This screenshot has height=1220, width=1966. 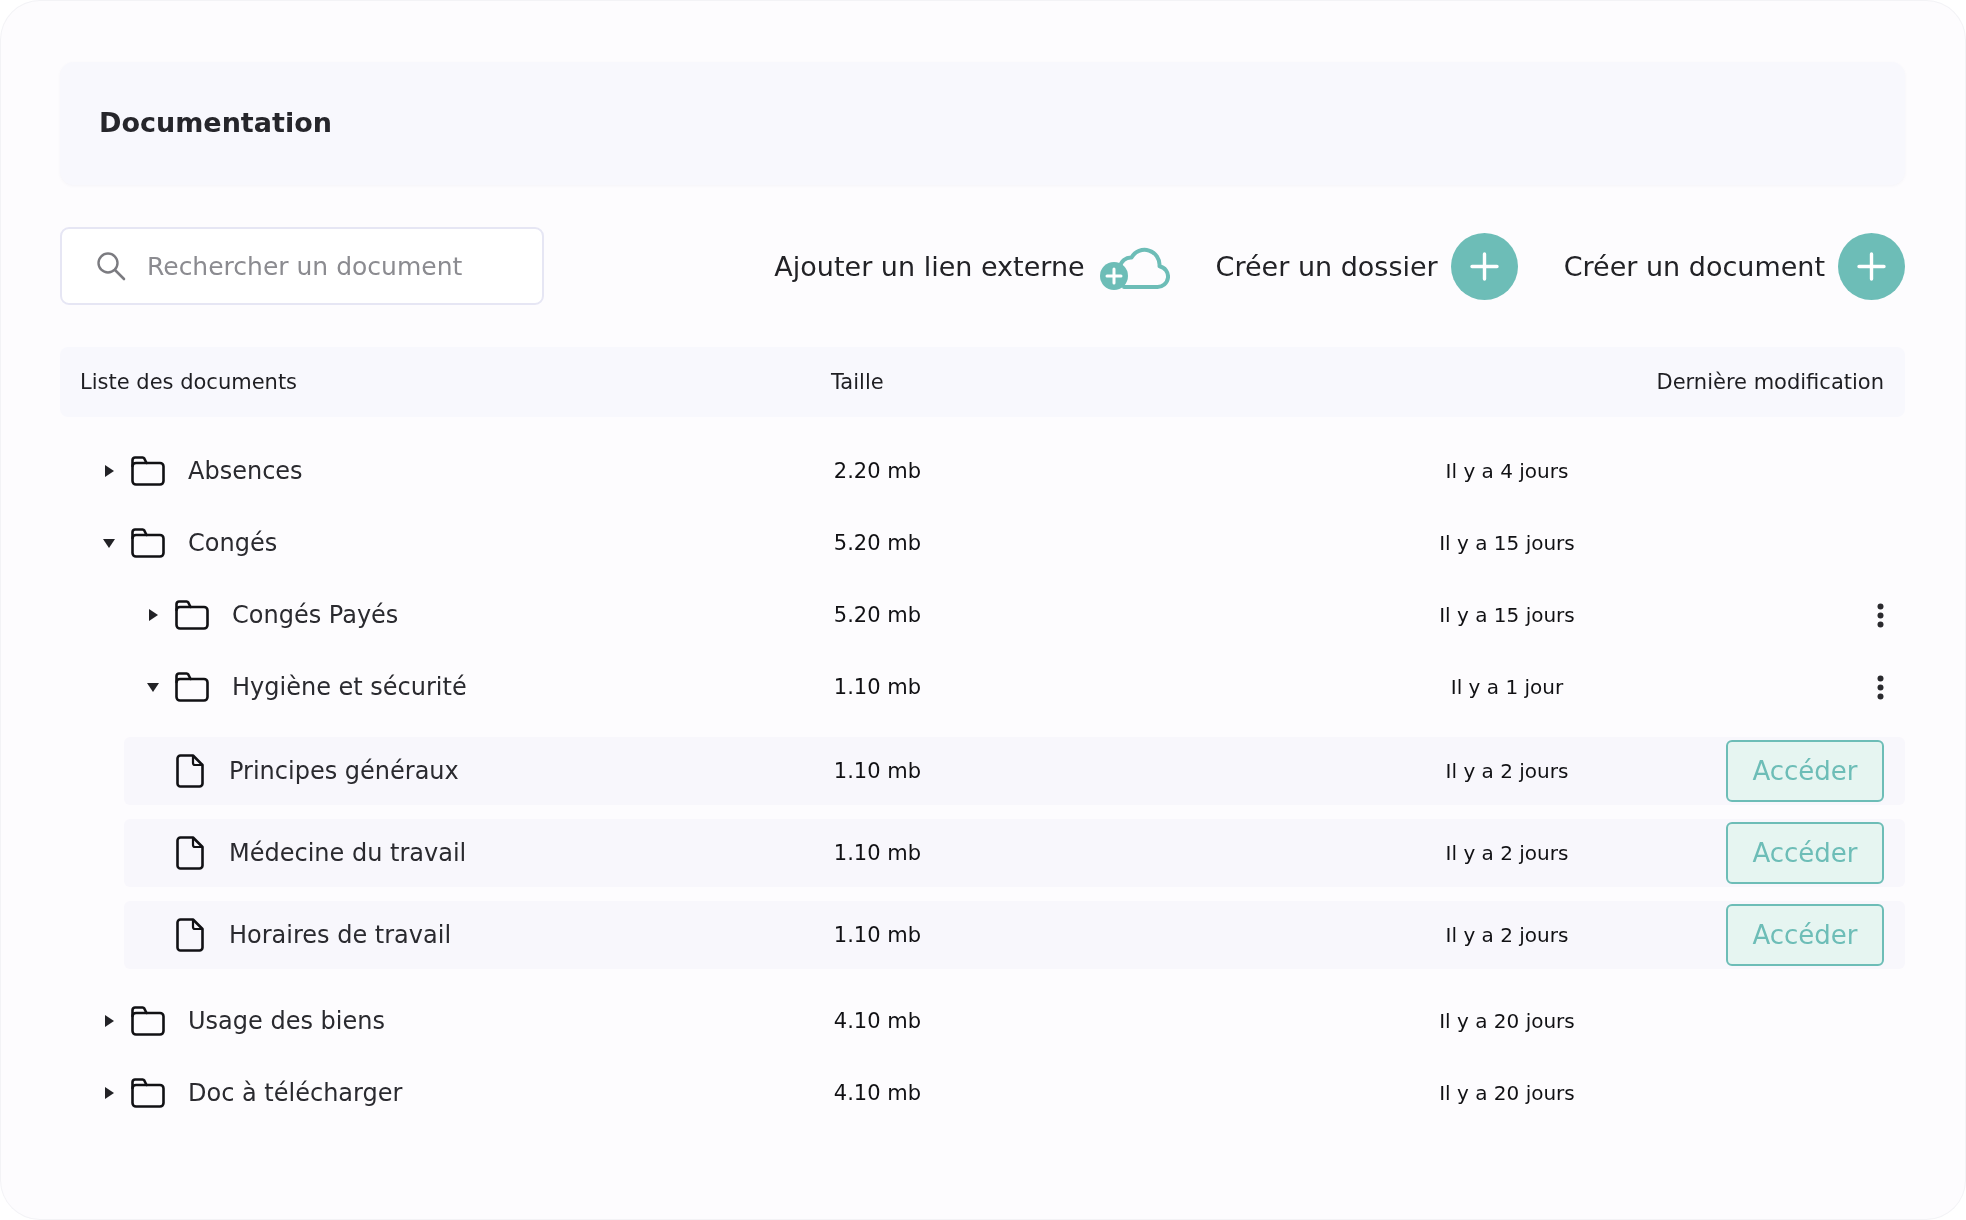 What do you see at coordinates (972, 266) in the screenshot?
I see `toolbar-button: Ajouter un lien externe` at bounding box center [972, 266].